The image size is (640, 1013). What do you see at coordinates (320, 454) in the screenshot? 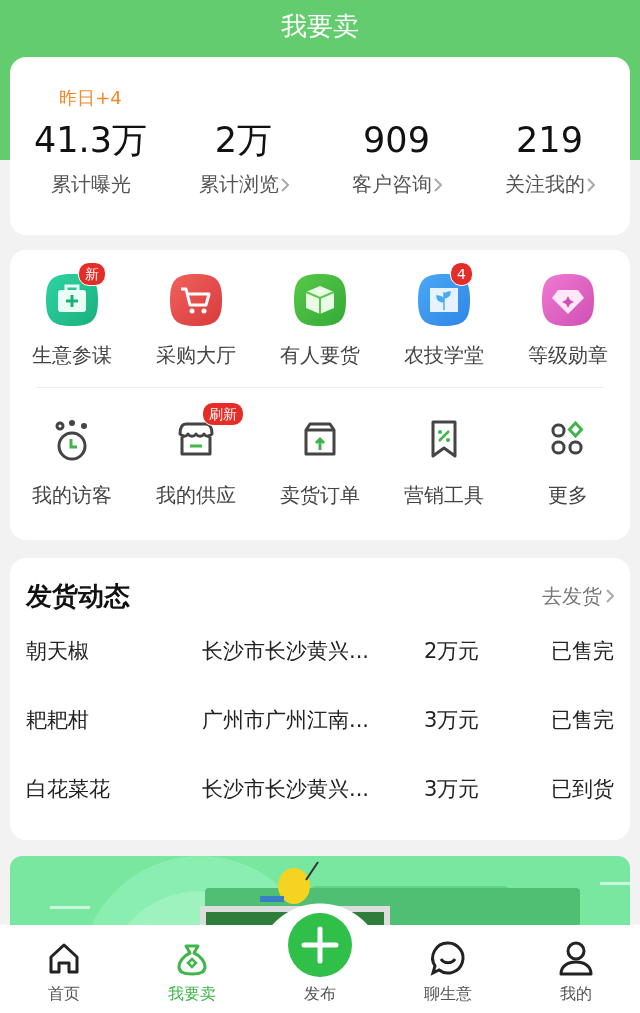
I see `tool-shortcut: 卖货订单` at bounding box center [320, 454].